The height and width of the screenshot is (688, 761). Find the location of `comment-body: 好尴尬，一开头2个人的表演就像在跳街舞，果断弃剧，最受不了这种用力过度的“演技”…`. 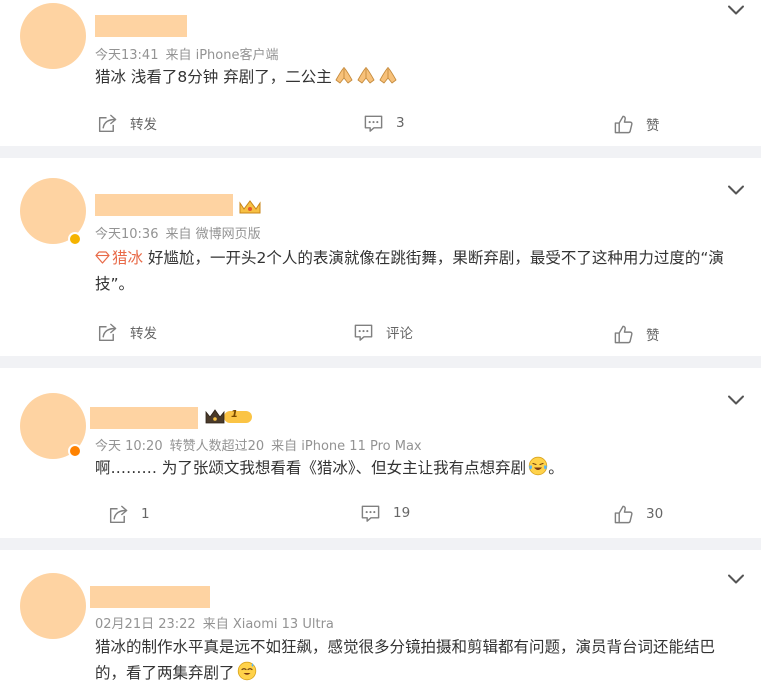

comment-body: 好尴尬，一开头2个人的表演就像在跳街舞，果断弃剧，最受不了这种用力过度的“演技”… is located at coordinates (409, 271).